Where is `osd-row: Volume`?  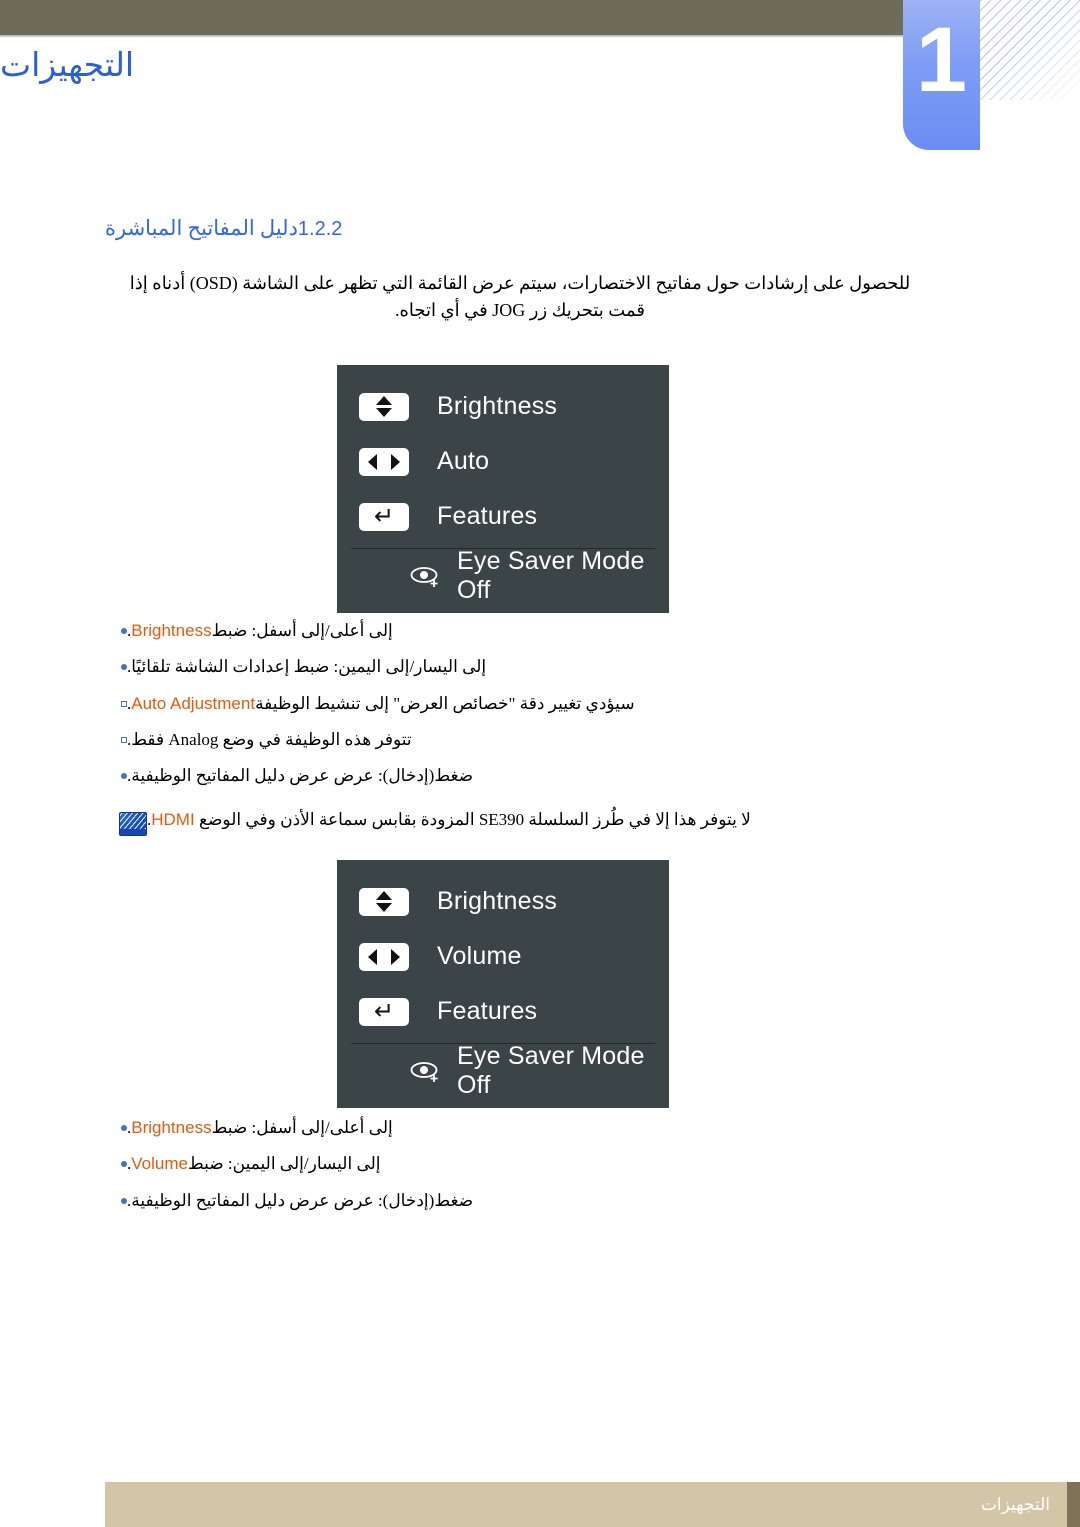
osd-row: Volume is located at coordinates (503, 956).